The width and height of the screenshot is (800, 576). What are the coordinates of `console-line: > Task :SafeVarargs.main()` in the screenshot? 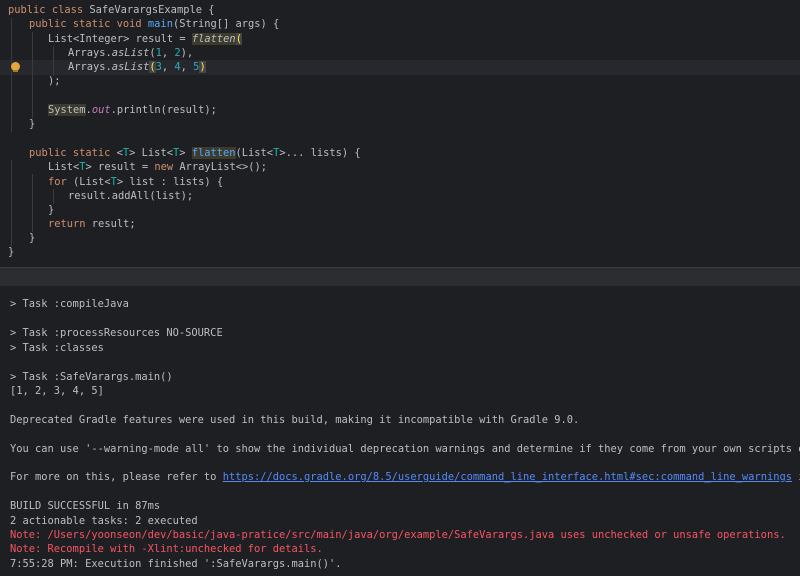 It's located at (91, 377).